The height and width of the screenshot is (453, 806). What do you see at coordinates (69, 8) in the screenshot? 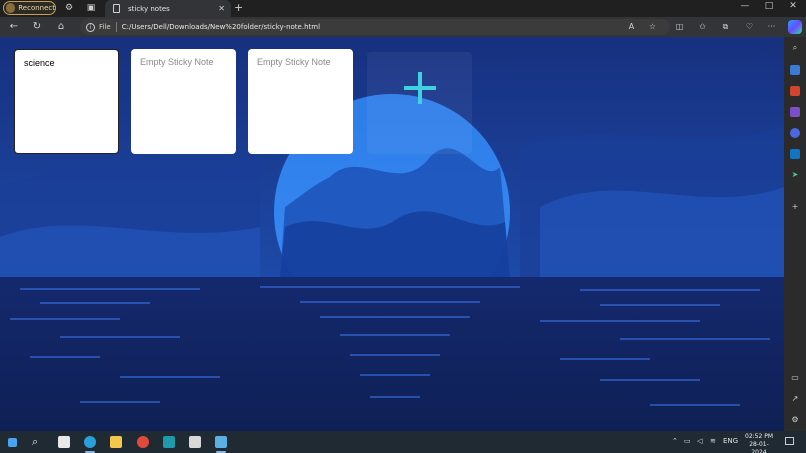
I see `workspaces-icon: ⚙` at bounding box center [69, 8].